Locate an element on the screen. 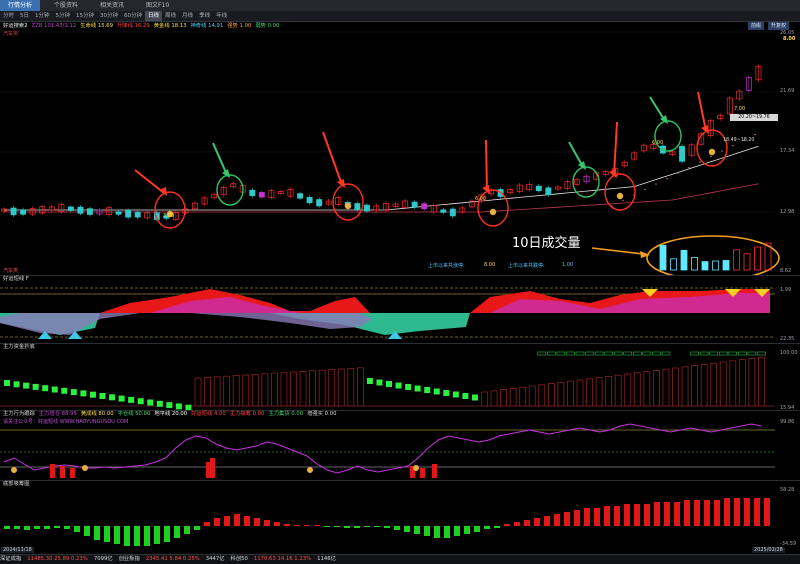 Image resolution: width=800 pixels, height=564 pixels. period-button-11: 年线 is located at coordinates (221, 16).